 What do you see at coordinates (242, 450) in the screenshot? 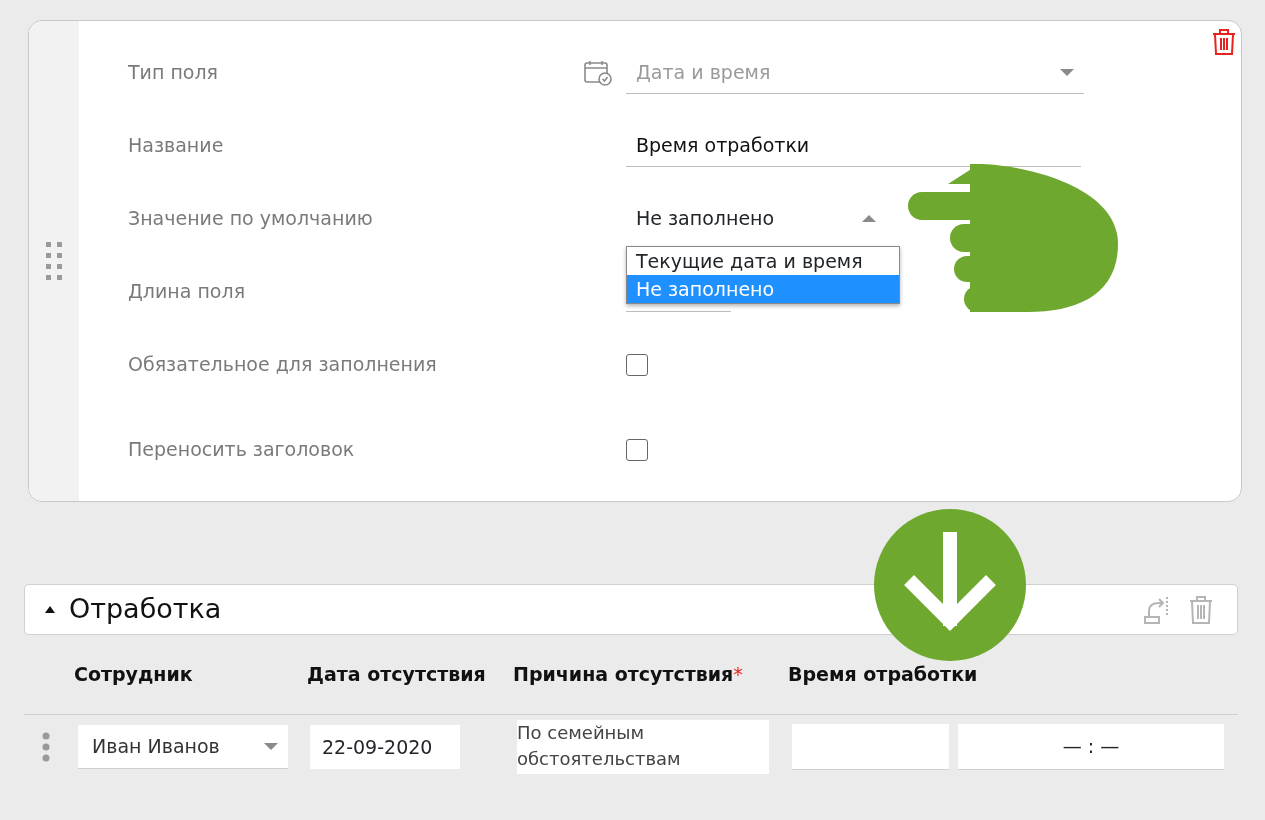
I see `field-label: Переносить заголовок` at bounding box center [242, 450].